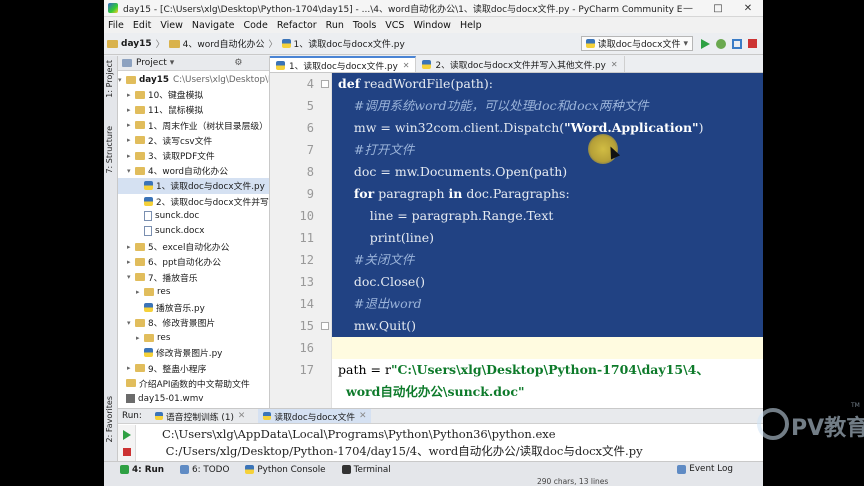  Describe the element at coordinates (431, 392) in the screenshot. I see `code-line: word自动化办公\sunck.doc"` at that location.